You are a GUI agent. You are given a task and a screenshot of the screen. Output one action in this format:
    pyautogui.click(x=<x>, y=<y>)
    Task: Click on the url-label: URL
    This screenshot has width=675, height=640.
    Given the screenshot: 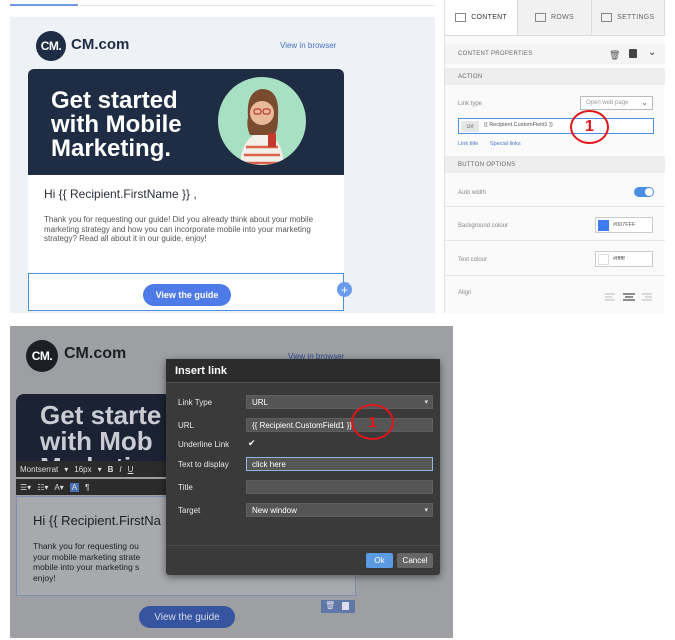 What is the action you would take?
    pyautogui.click(x=186, y=425)
    